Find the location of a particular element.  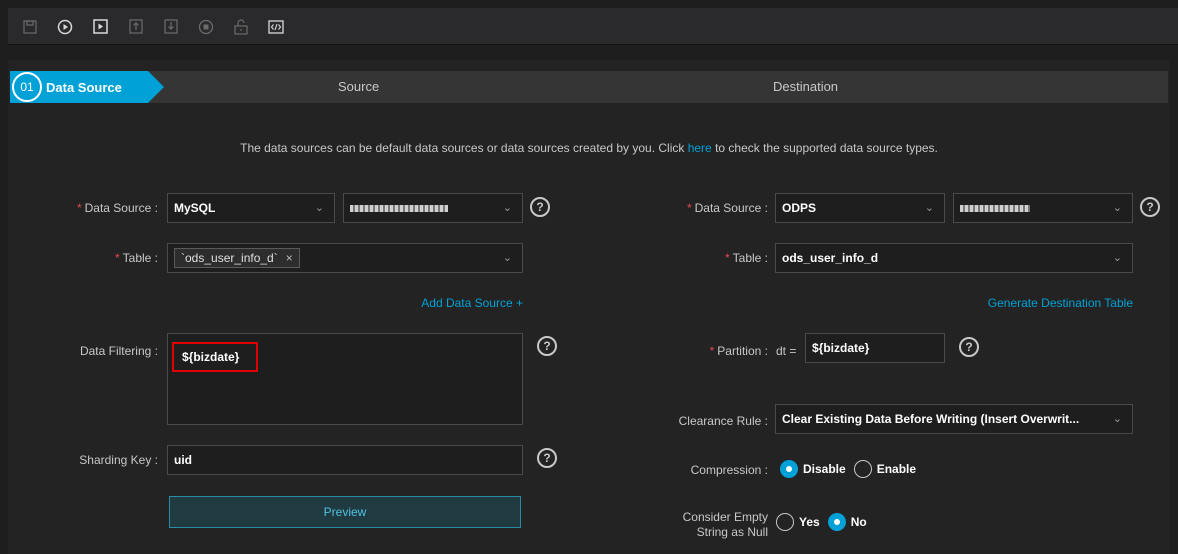

partition-input: ${bizdate} is located at coordinates (875, 348).